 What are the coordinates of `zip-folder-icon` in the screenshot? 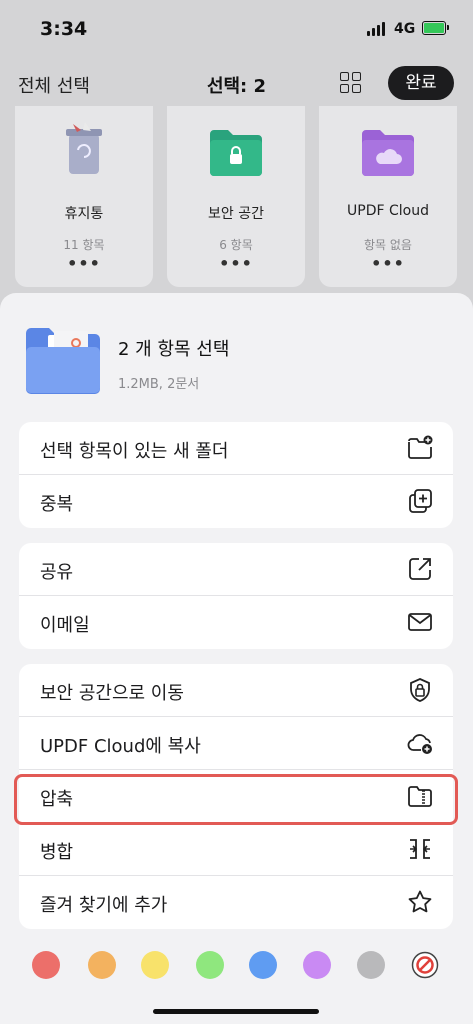 It's located at (420, 796).